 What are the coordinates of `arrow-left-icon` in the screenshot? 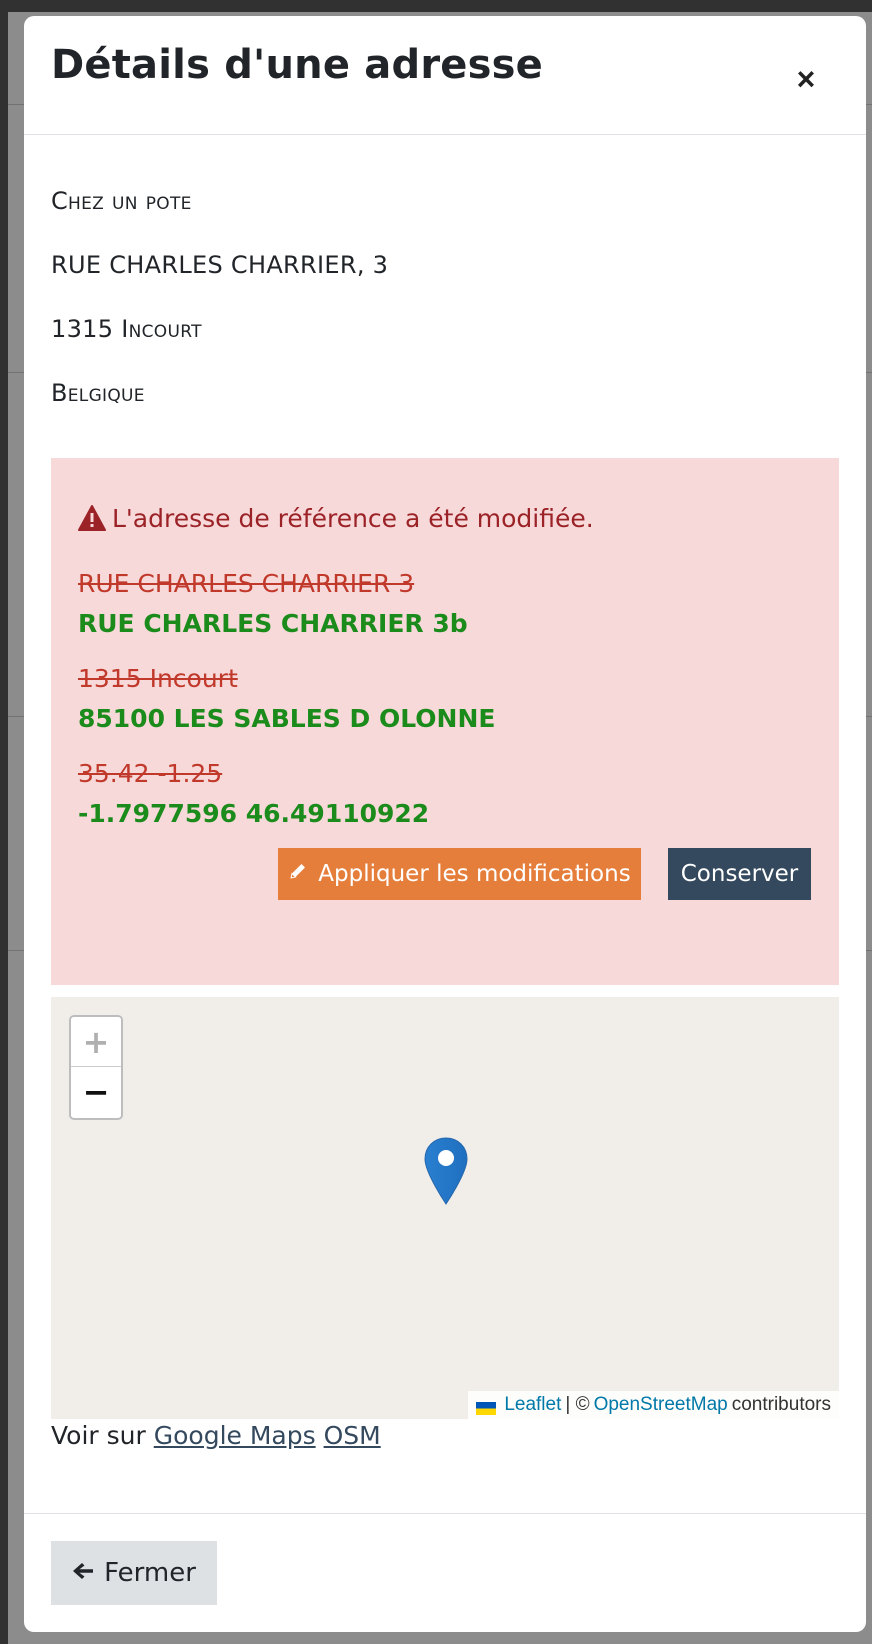 It's located at (83, 1573).